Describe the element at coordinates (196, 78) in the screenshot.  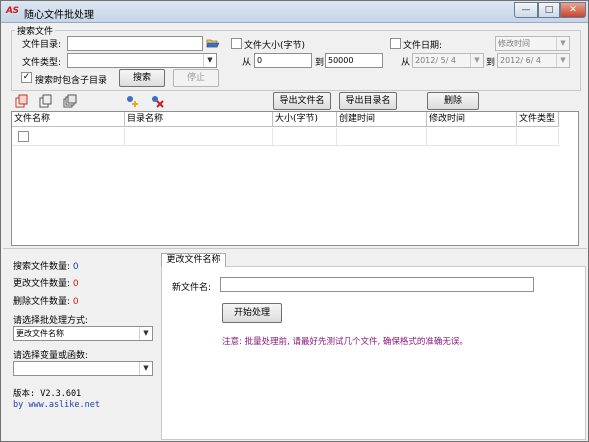
I see `stop-button: 停止` at that location.